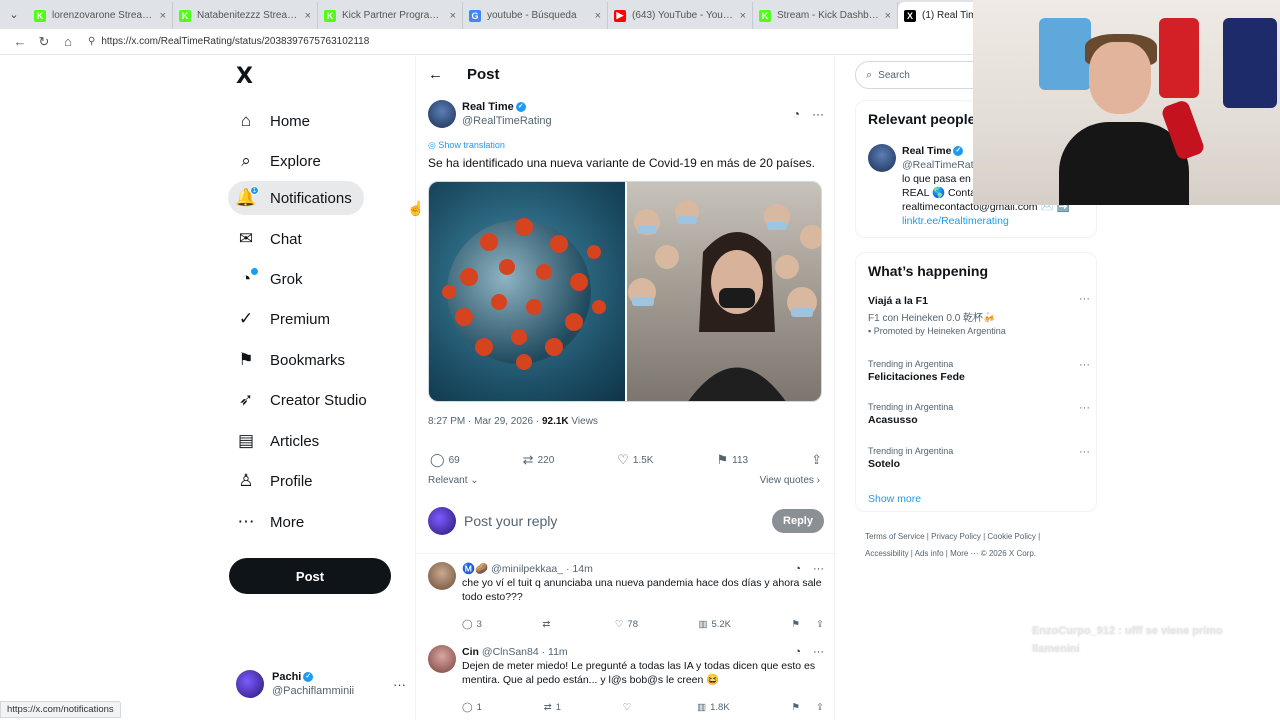 This screenshot has width=1280, height=720. Describe the element at coordinates (485, 421) in the screenshot. I see `post-time: 8:27 PM · Mar 29, 2026 ·` at that location.